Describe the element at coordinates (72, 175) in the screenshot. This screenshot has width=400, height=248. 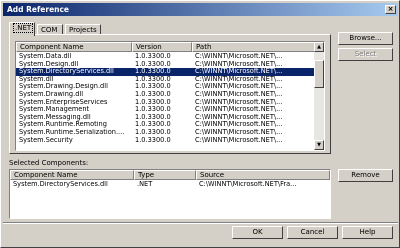
I see `column-header-selected-name: Component Name` at that location.